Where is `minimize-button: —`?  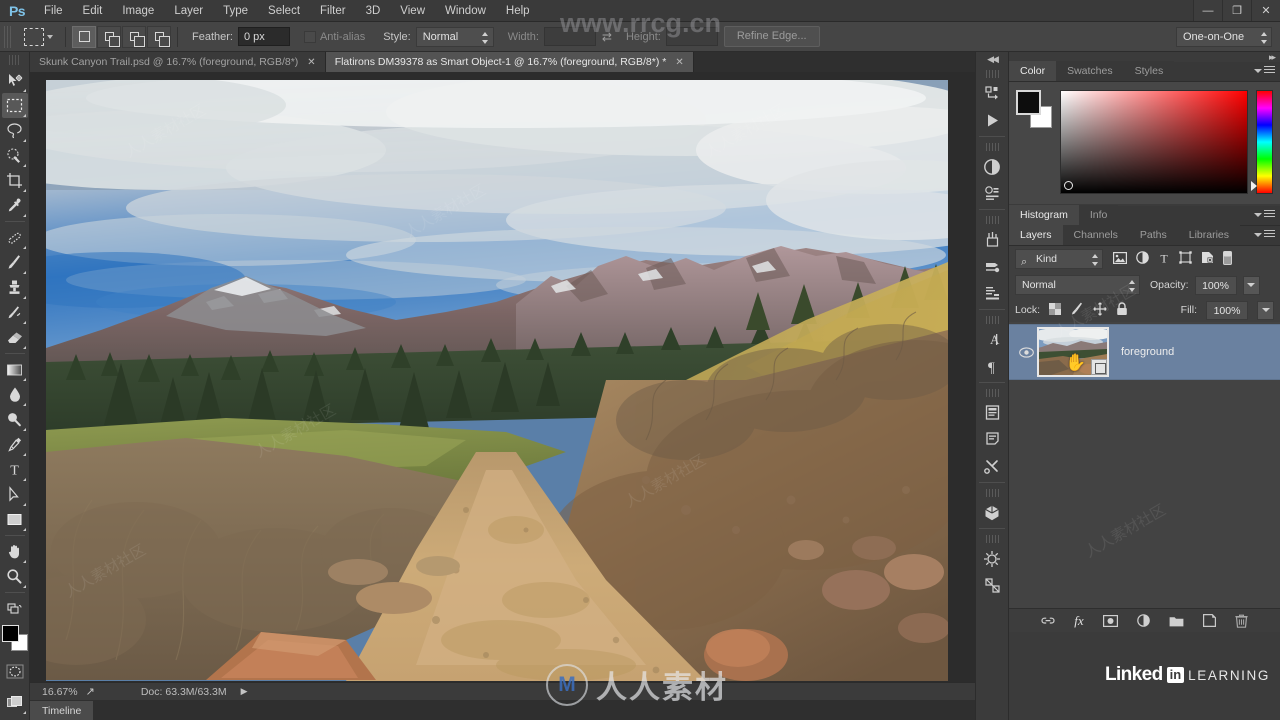
minimize-button: — is located at coordinates (1207, 10).